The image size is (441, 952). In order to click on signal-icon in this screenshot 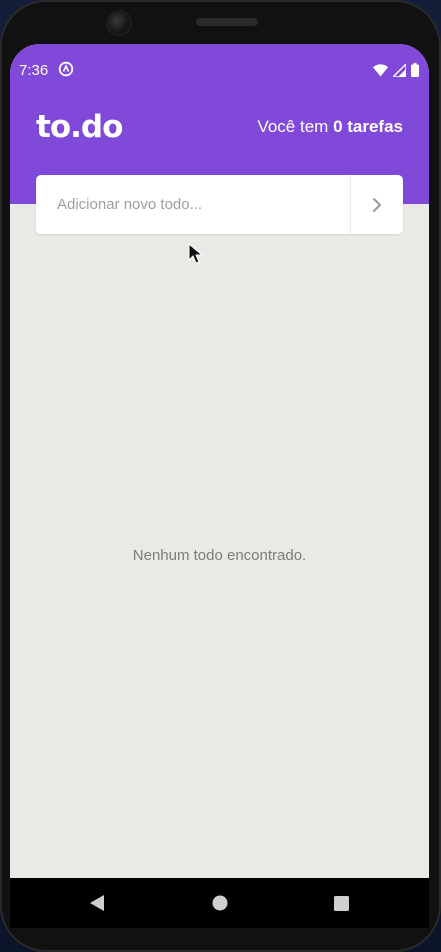, I will do `click(399, 70)`.